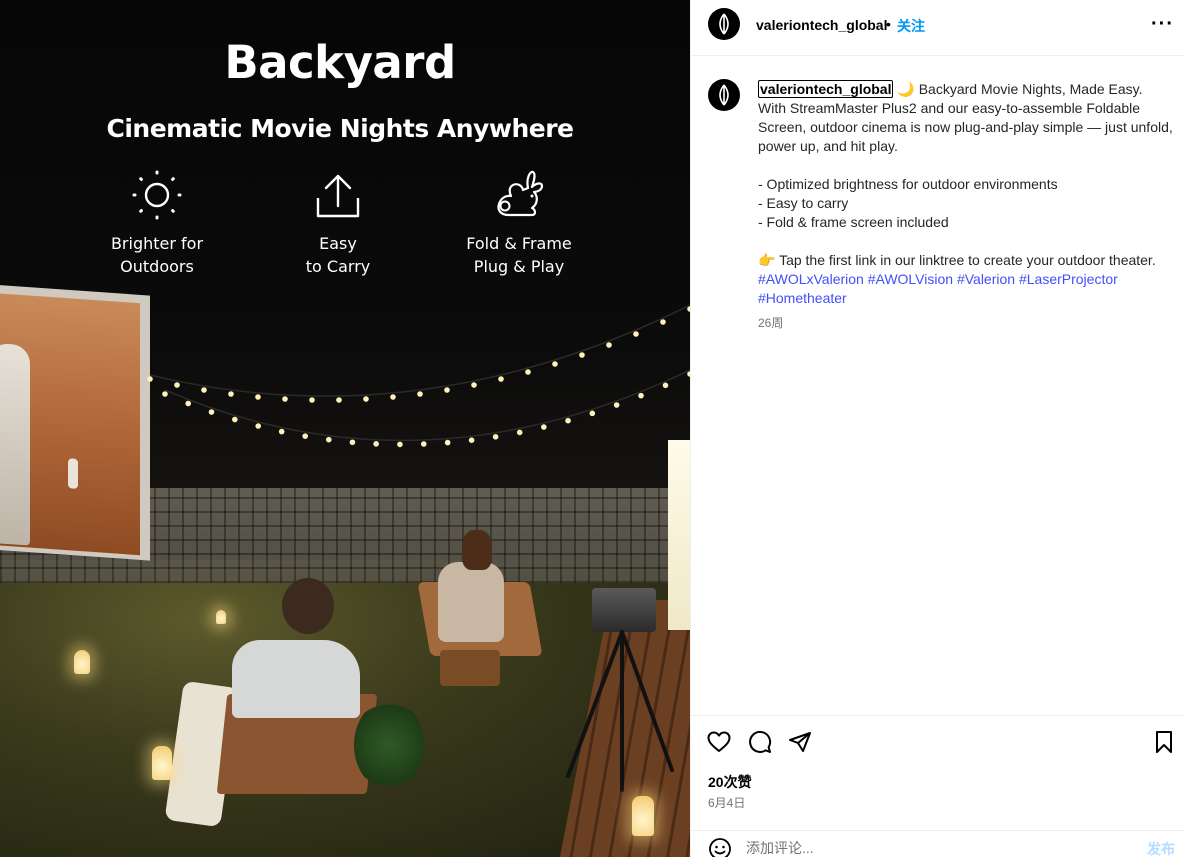 The height and width of the screenshot is (857, 1185). Describe the element at coordinates (802, 298) in the screenshot. I see `hashtag-link: #Hometheater` at that location.